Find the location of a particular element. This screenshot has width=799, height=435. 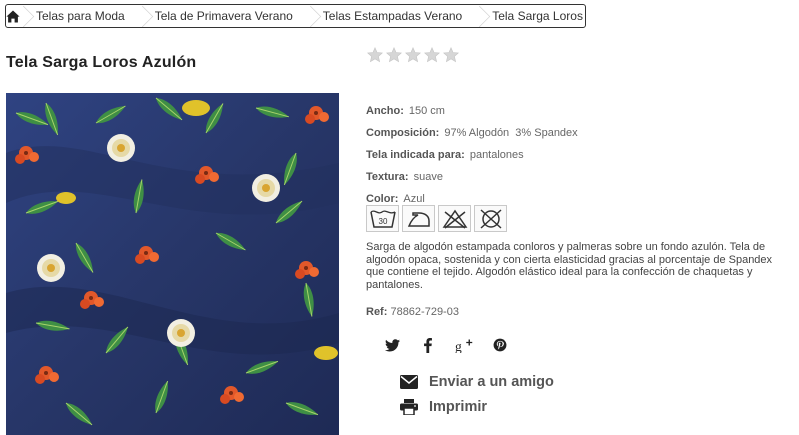

rating-stars is located at coordinates (413, 55).